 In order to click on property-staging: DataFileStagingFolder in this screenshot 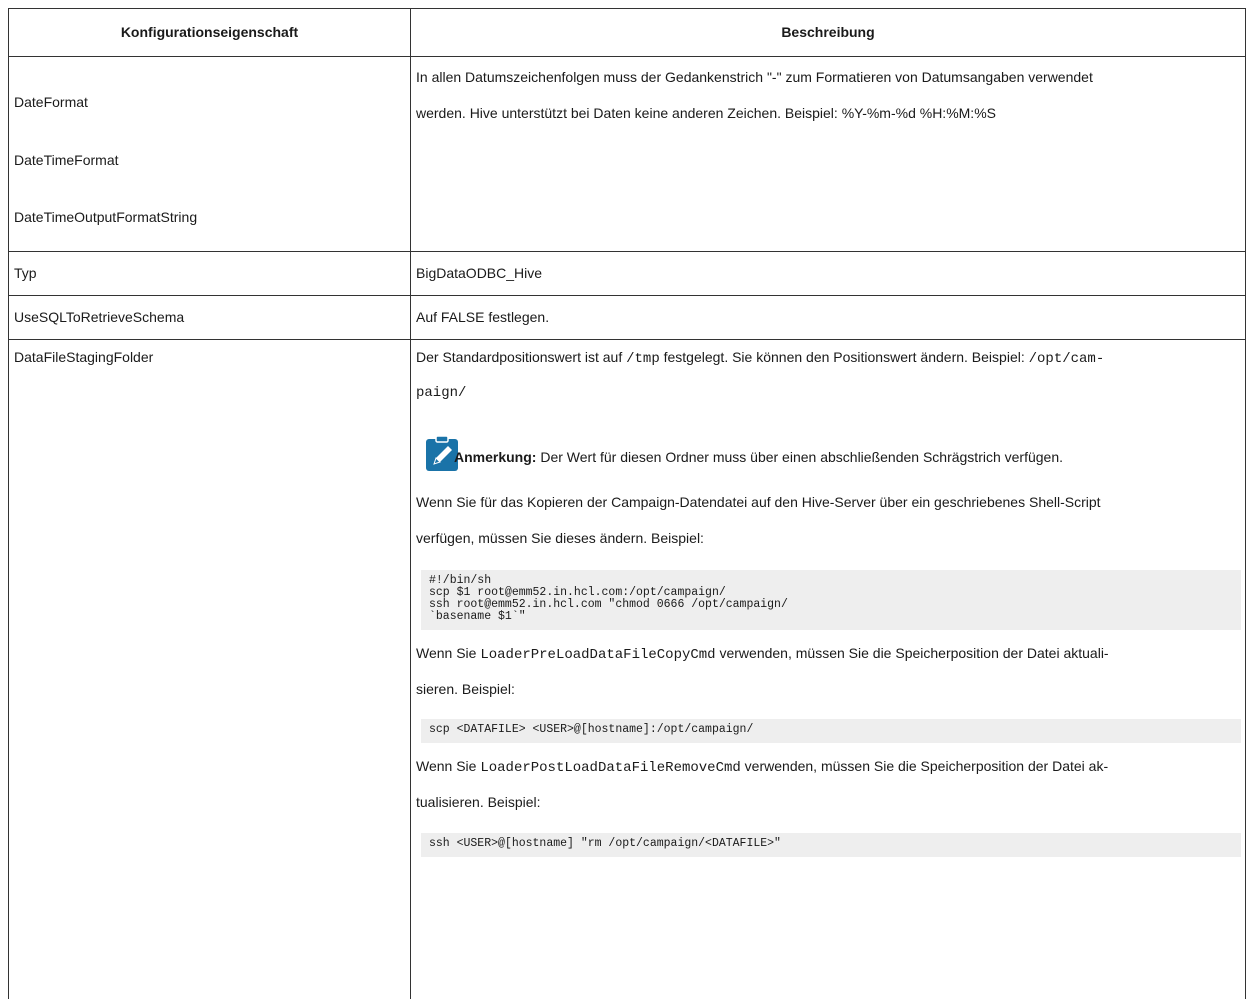, I will do `click(84, 357)`.